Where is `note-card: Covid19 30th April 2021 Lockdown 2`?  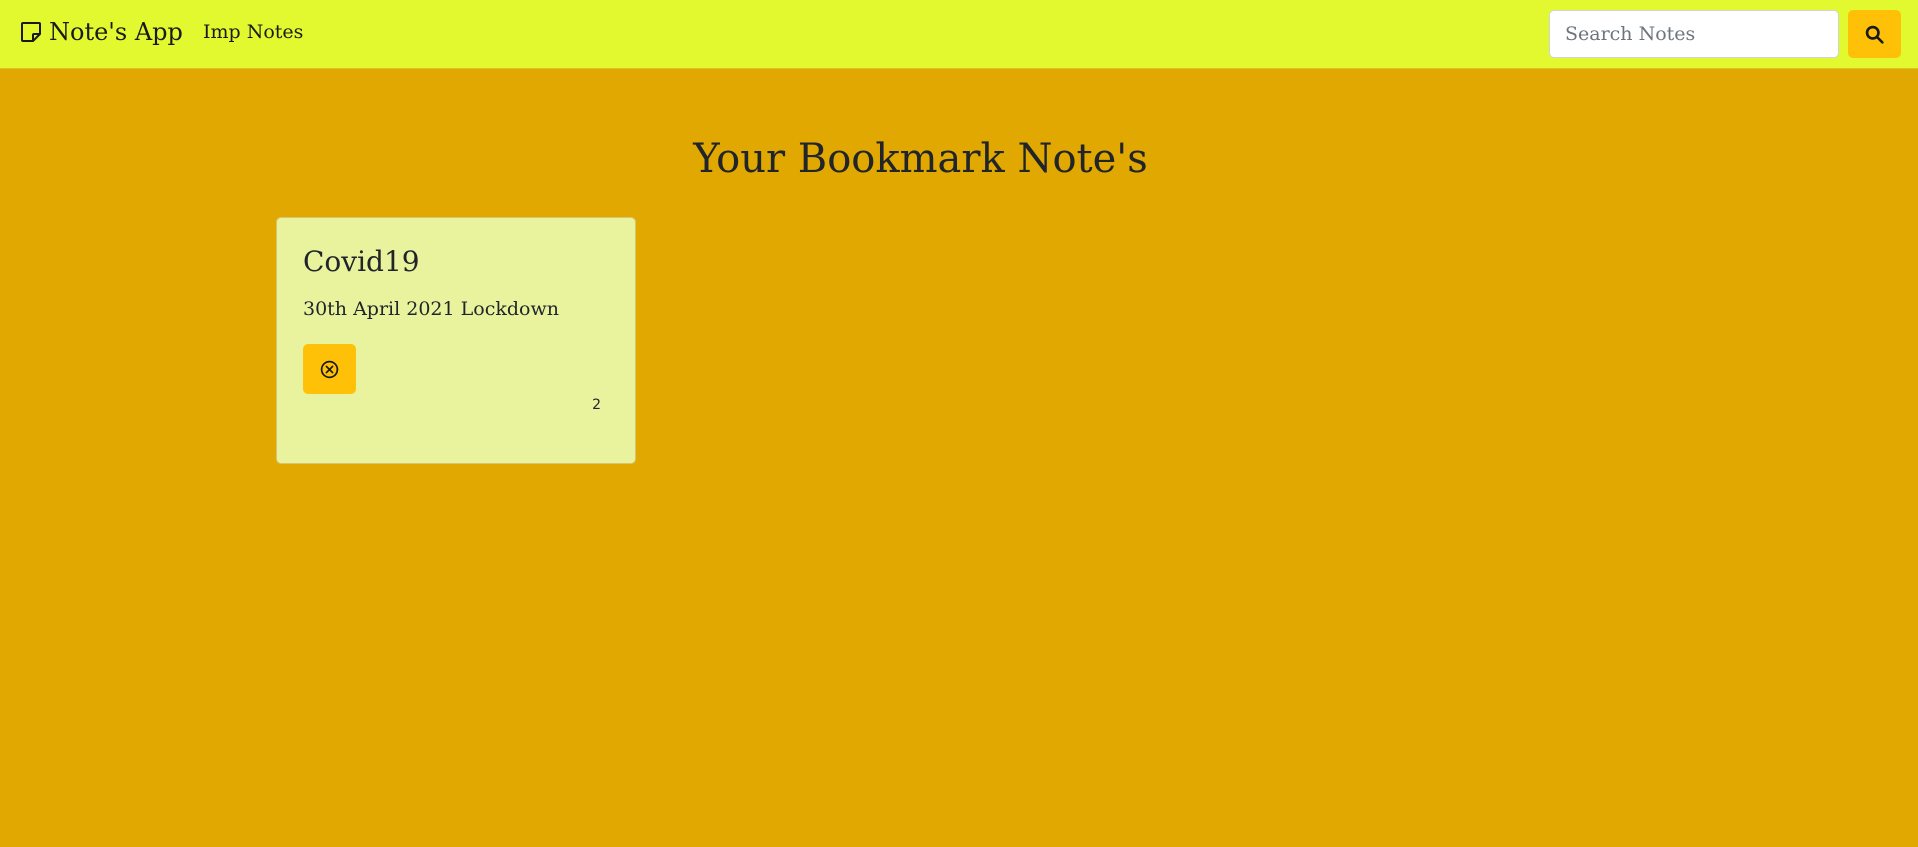 note-card: Covid19 30th April 2021 Lockdown 2 is located at coordinates (456, 340).